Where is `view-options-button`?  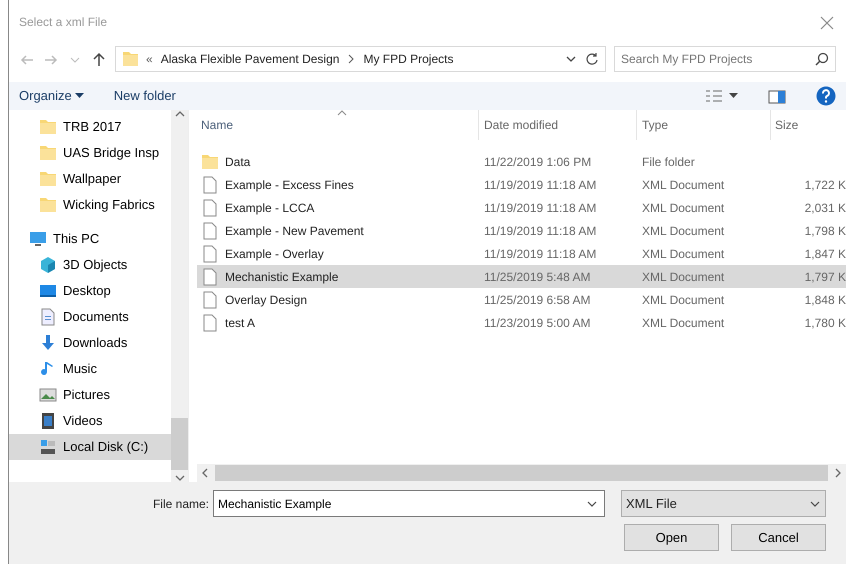
view-options-button is located at coordinates (721, 96).